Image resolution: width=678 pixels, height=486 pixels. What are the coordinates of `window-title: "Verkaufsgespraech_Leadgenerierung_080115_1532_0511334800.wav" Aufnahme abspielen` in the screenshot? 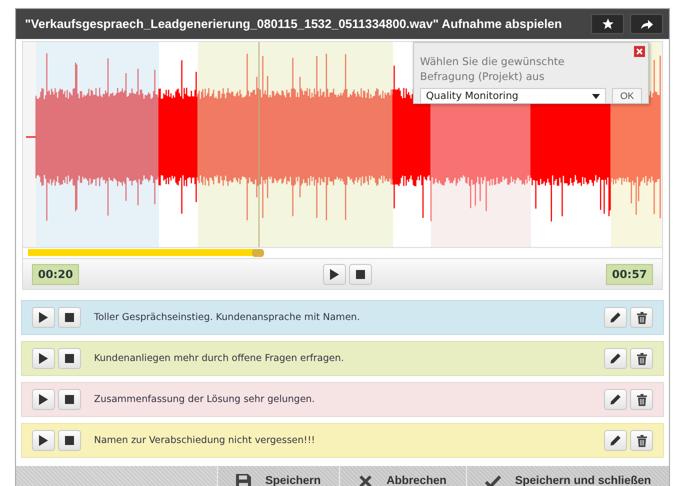 It's located at (294, 24).